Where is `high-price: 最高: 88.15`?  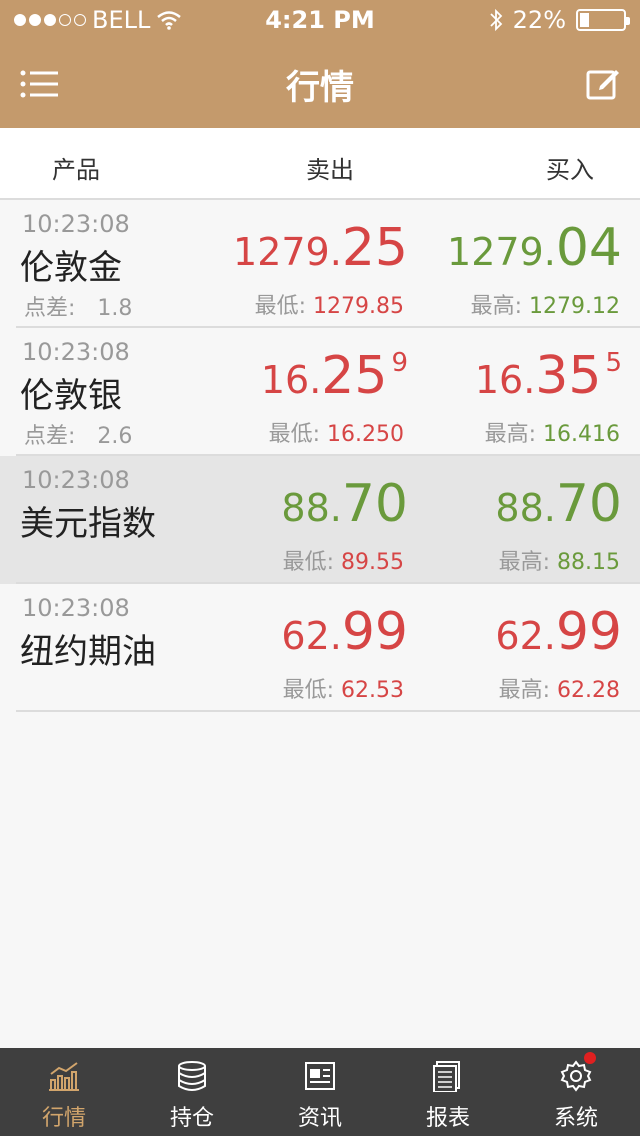
high-price: 最高: 88.15 is located at coordinates (559, 560).